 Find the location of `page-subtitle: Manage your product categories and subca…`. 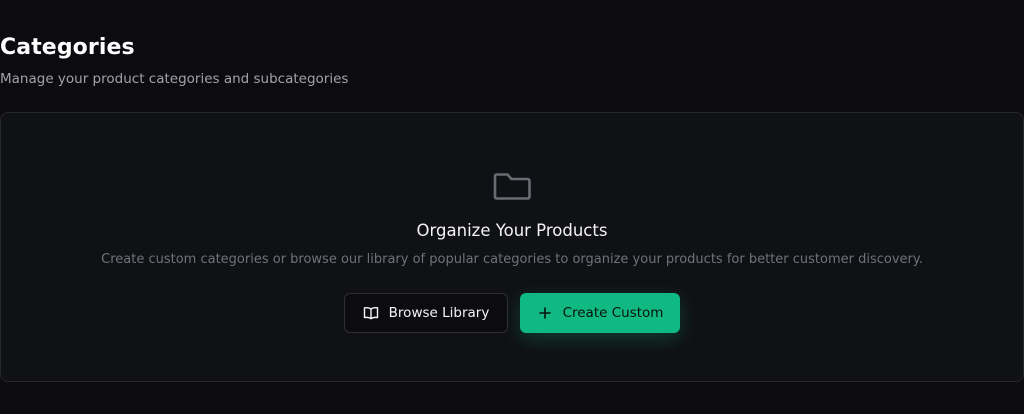

page-subtitle: Manage your product categories and subca… is located at coordinates (174, 79).